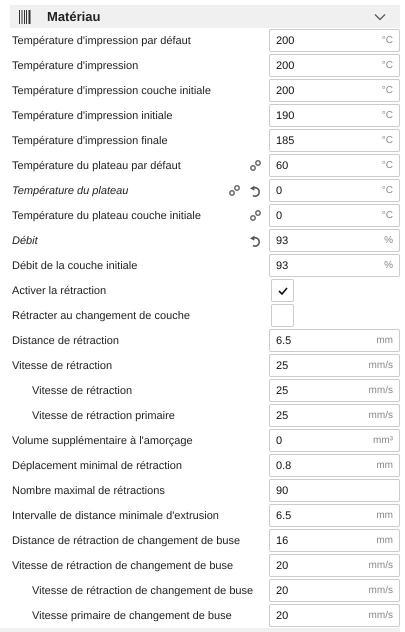  What do you see at coordinates (71, 190) in the screenshot?
I see `setting-label: Température du plateau` at bounding box center [71, 190].